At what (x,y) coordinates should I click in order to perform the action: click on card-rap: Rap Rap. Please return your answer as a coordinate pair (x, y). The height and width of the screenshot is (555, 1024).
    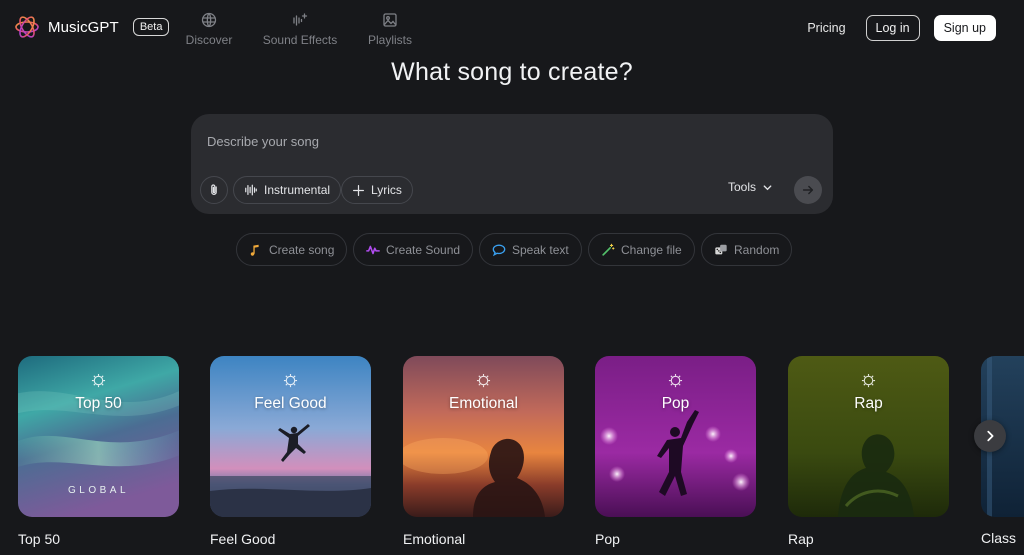
    Looking at the image, I should click on (868, 451).